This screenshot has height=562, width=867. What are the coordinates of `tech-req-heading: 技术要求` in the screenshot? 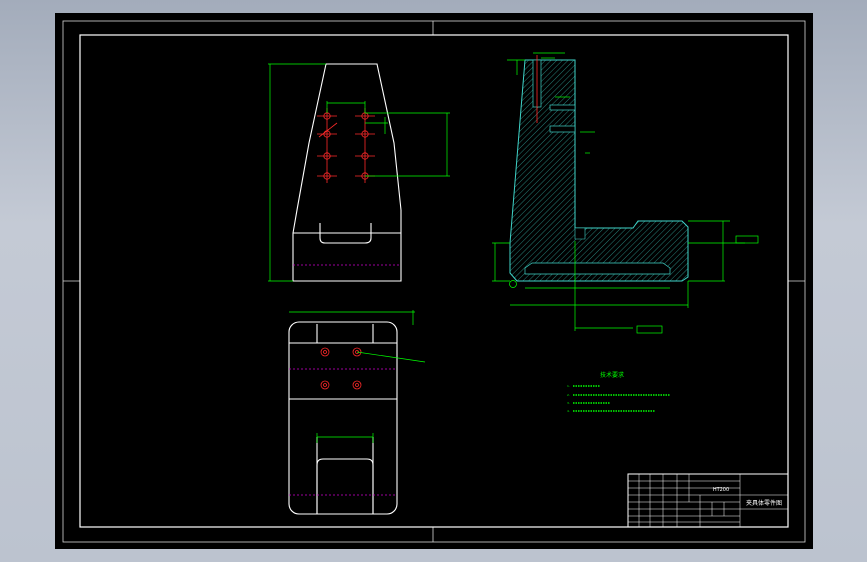 It's located at (612, 375).